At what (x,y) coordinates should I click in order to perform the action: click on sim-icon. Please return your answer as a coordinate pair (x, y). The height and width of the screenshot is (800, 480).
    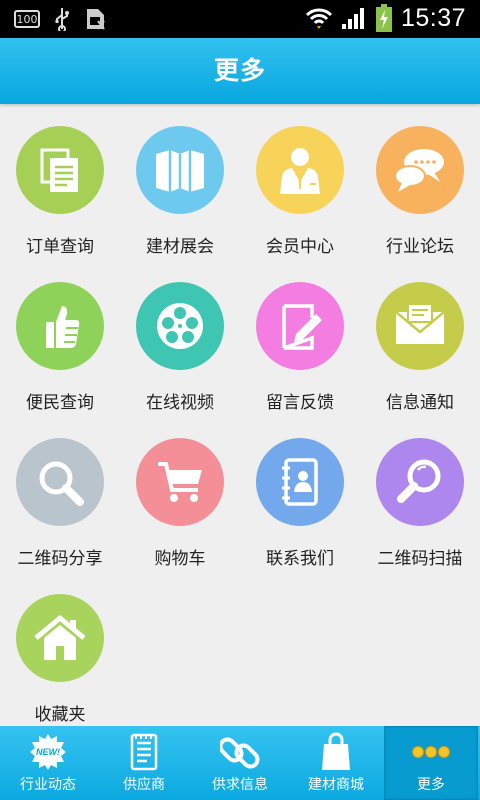
    Looking at the image, I should click on (96, 19).